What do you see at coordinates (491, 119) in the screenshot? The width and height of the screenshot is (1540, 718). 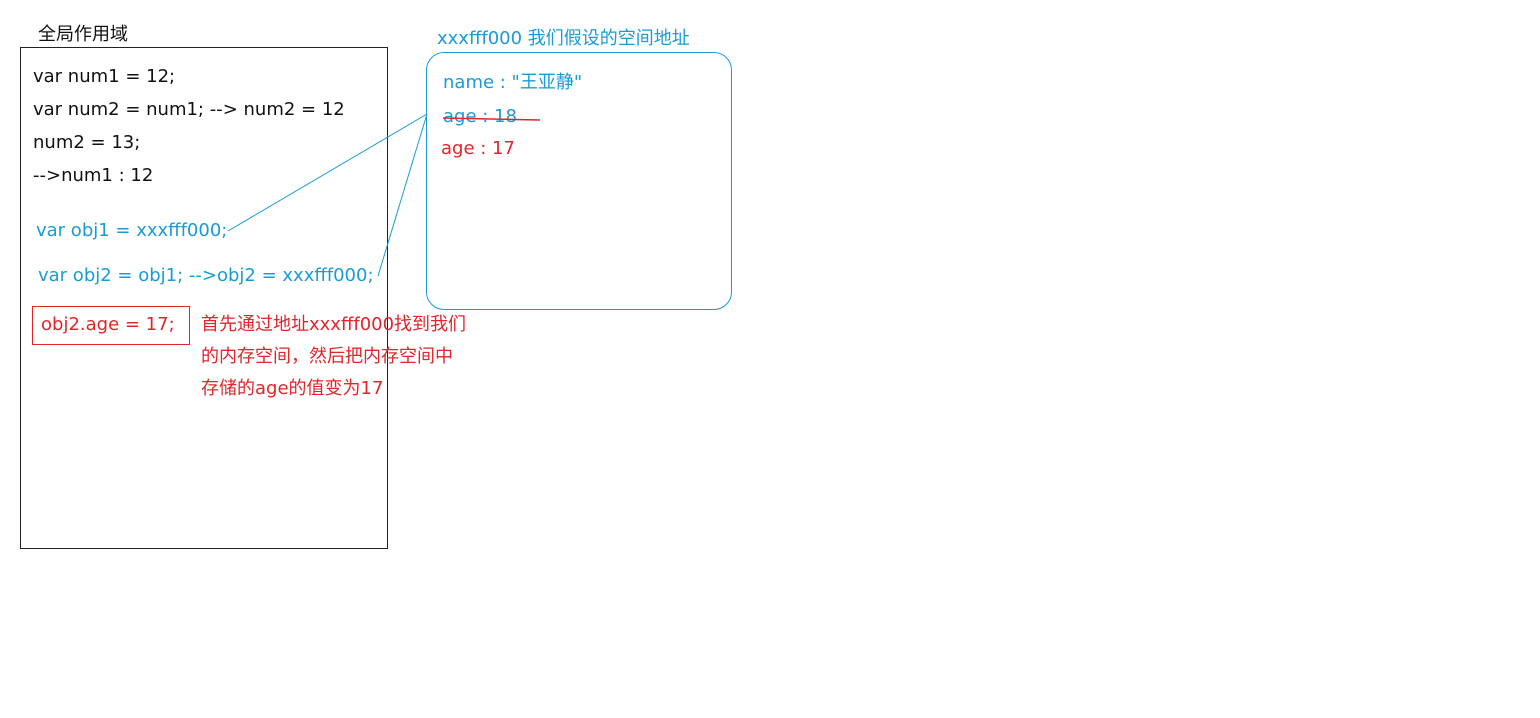 I see `age-strikethrough-line` at bounding box center [491, 119].